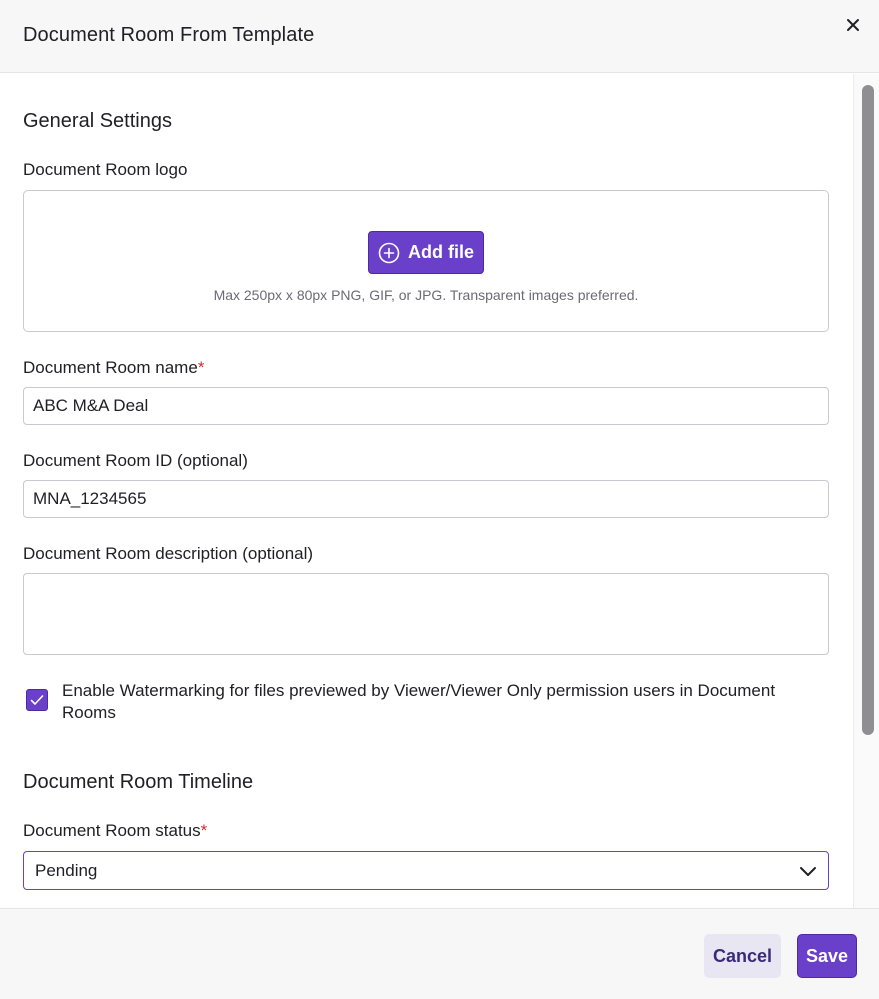 The width and height of the screenshot is (879, 999). I want to click on description-textarea, so click(426, 614).